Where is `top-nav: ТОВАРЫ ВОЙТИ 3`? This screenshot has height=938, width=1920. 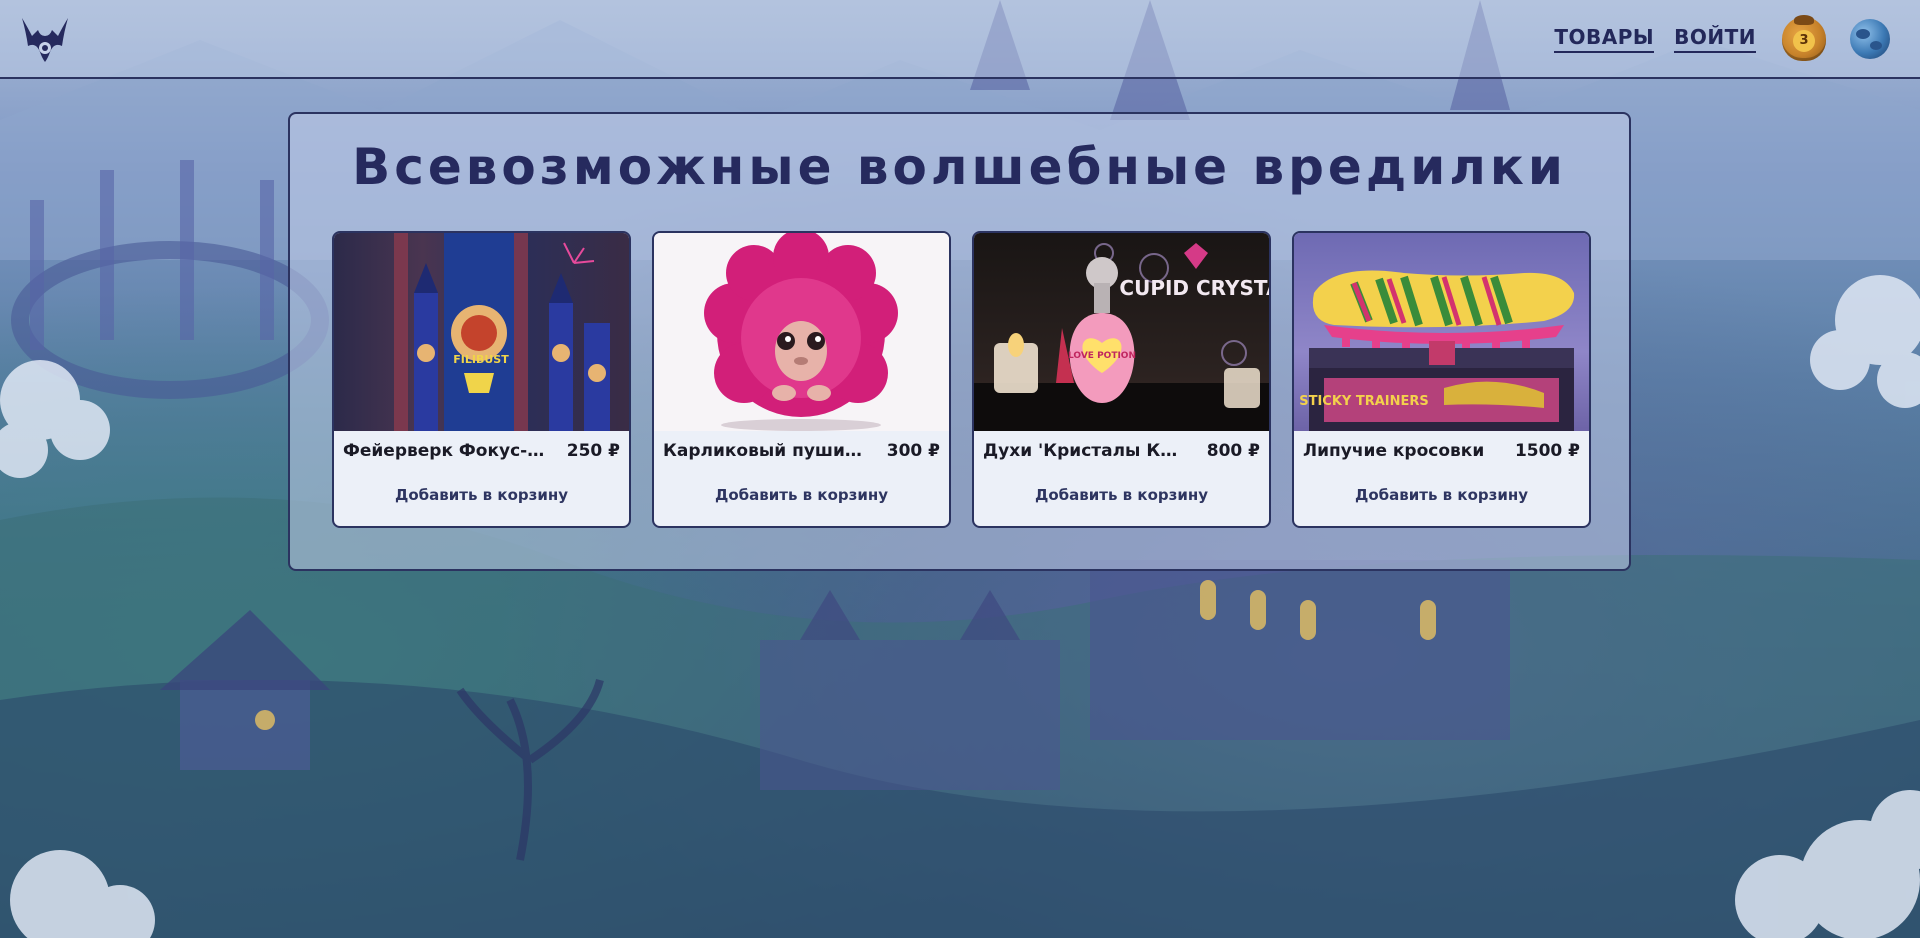 top-nav: ТОВАРЫ ВОЙТИ 3 is located at coordinates (1722, 38).